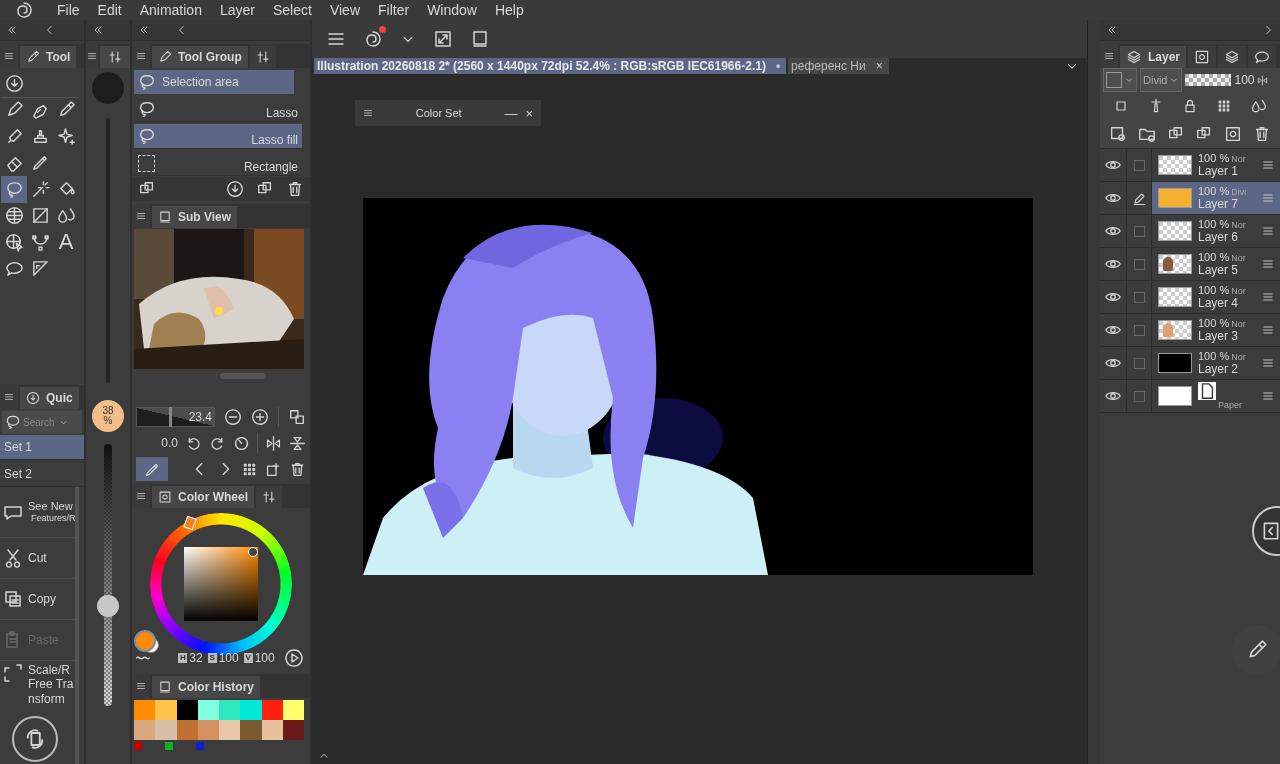 The width and height of the screenshot is (1280, 764). What do you see at coordinates (1161, 80) in the screenshot?
I see `blend-mode-select: Divid` at bounding box center [1161, 80].